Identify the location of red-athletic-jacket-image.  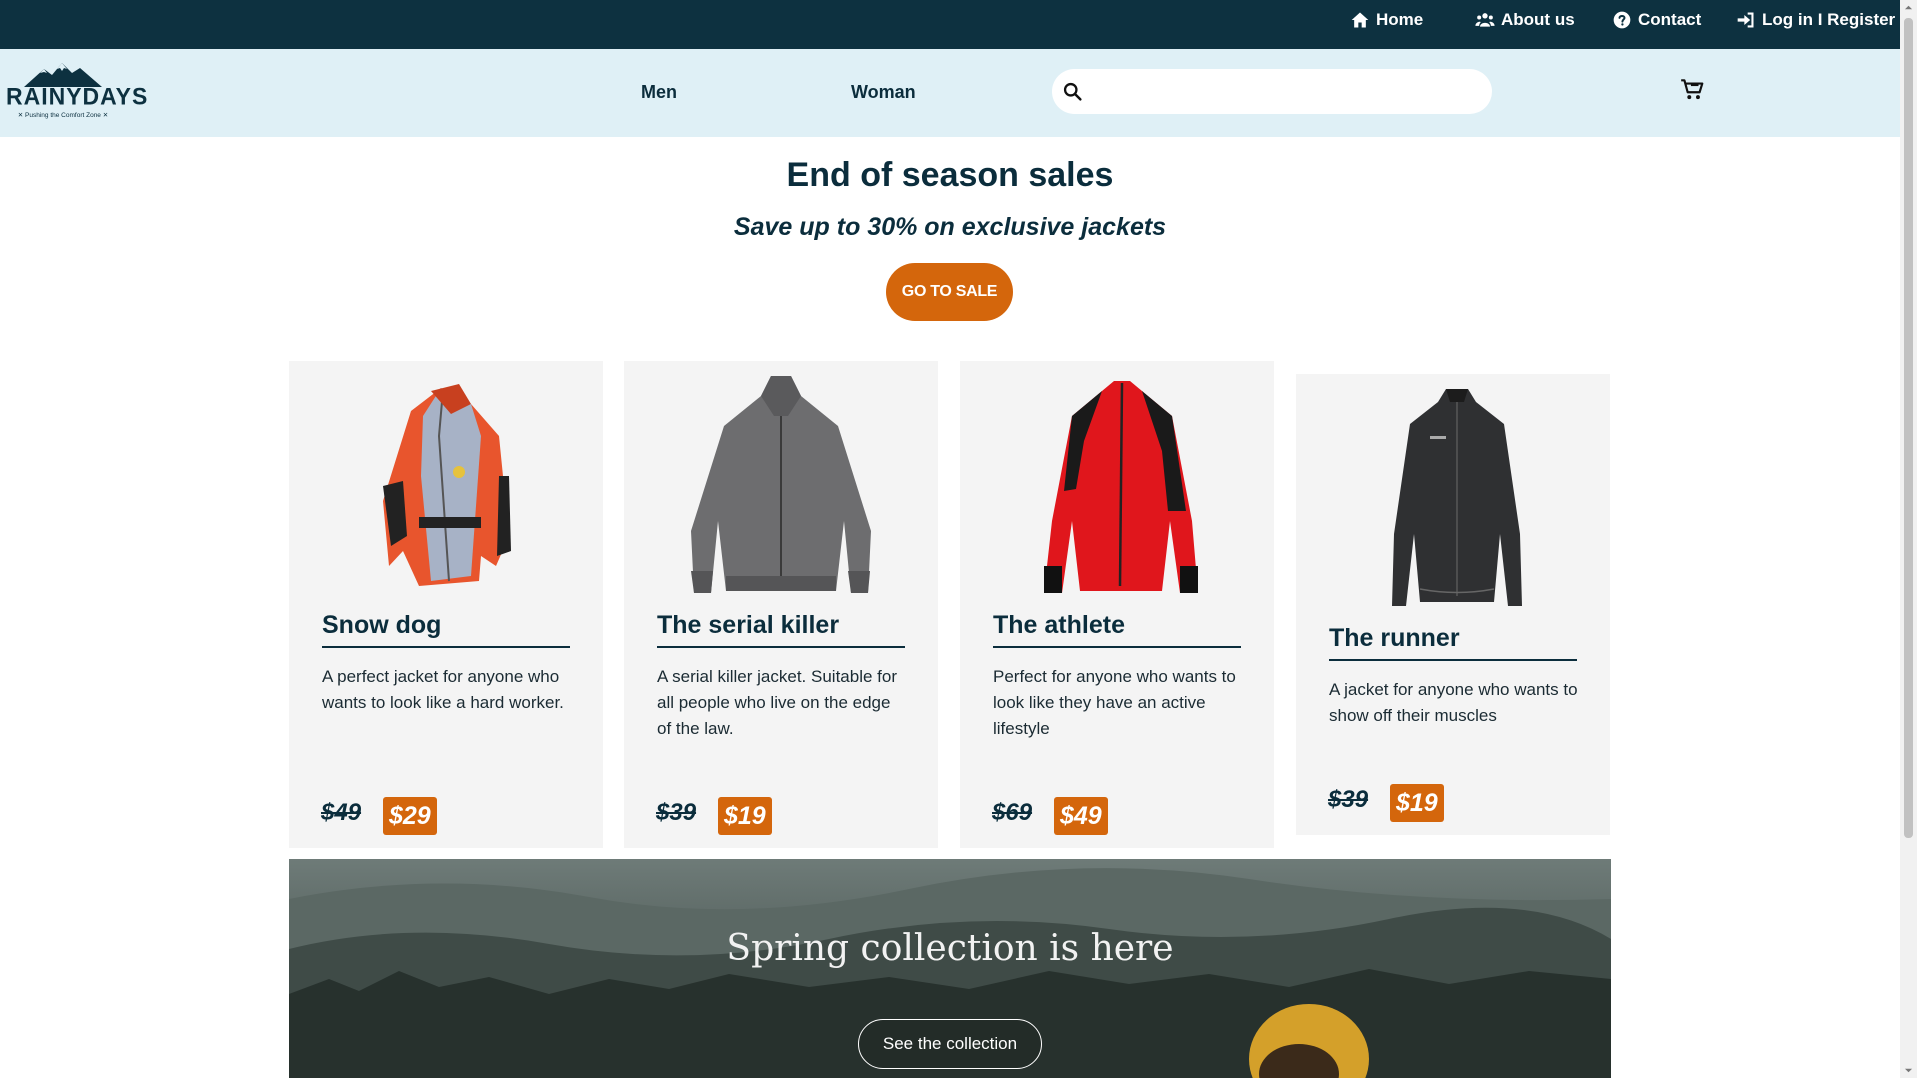
(1121, 487).